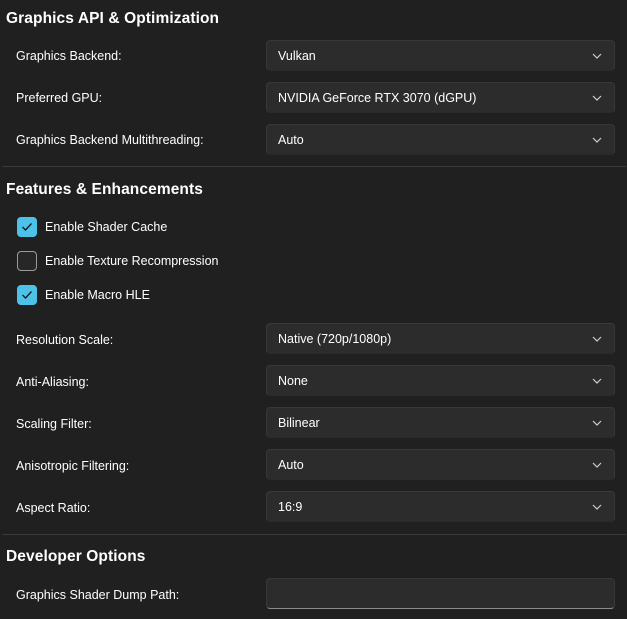 This screenshot has height=619, width=627. What do you see at coordinates (110, 140) in the screenshot?
I see `backend-multithreading-label: Graphics Backend Multithreading:` at bounding box center [110, 140].